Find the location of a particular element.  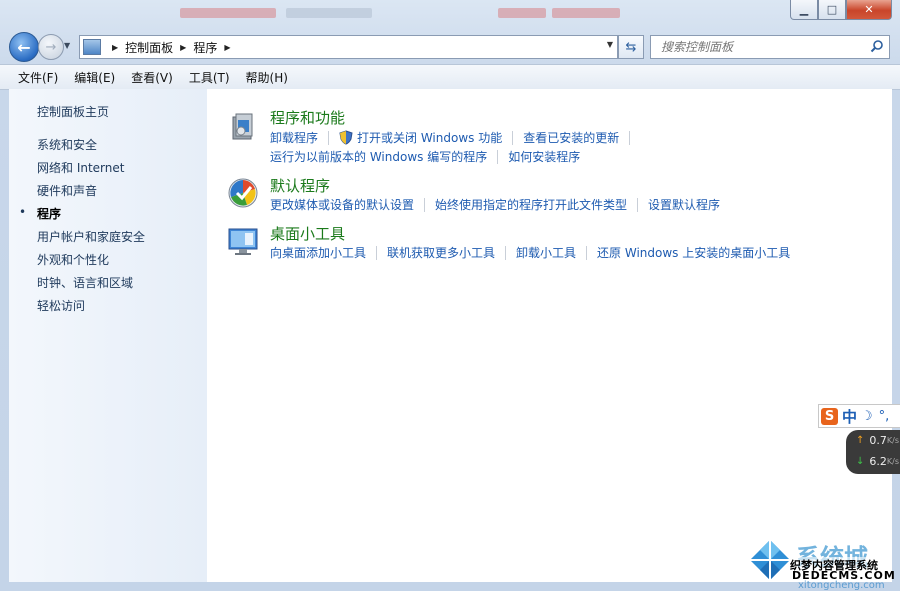

menu-tools: 工具(T) is located at coordinates (209, 77).